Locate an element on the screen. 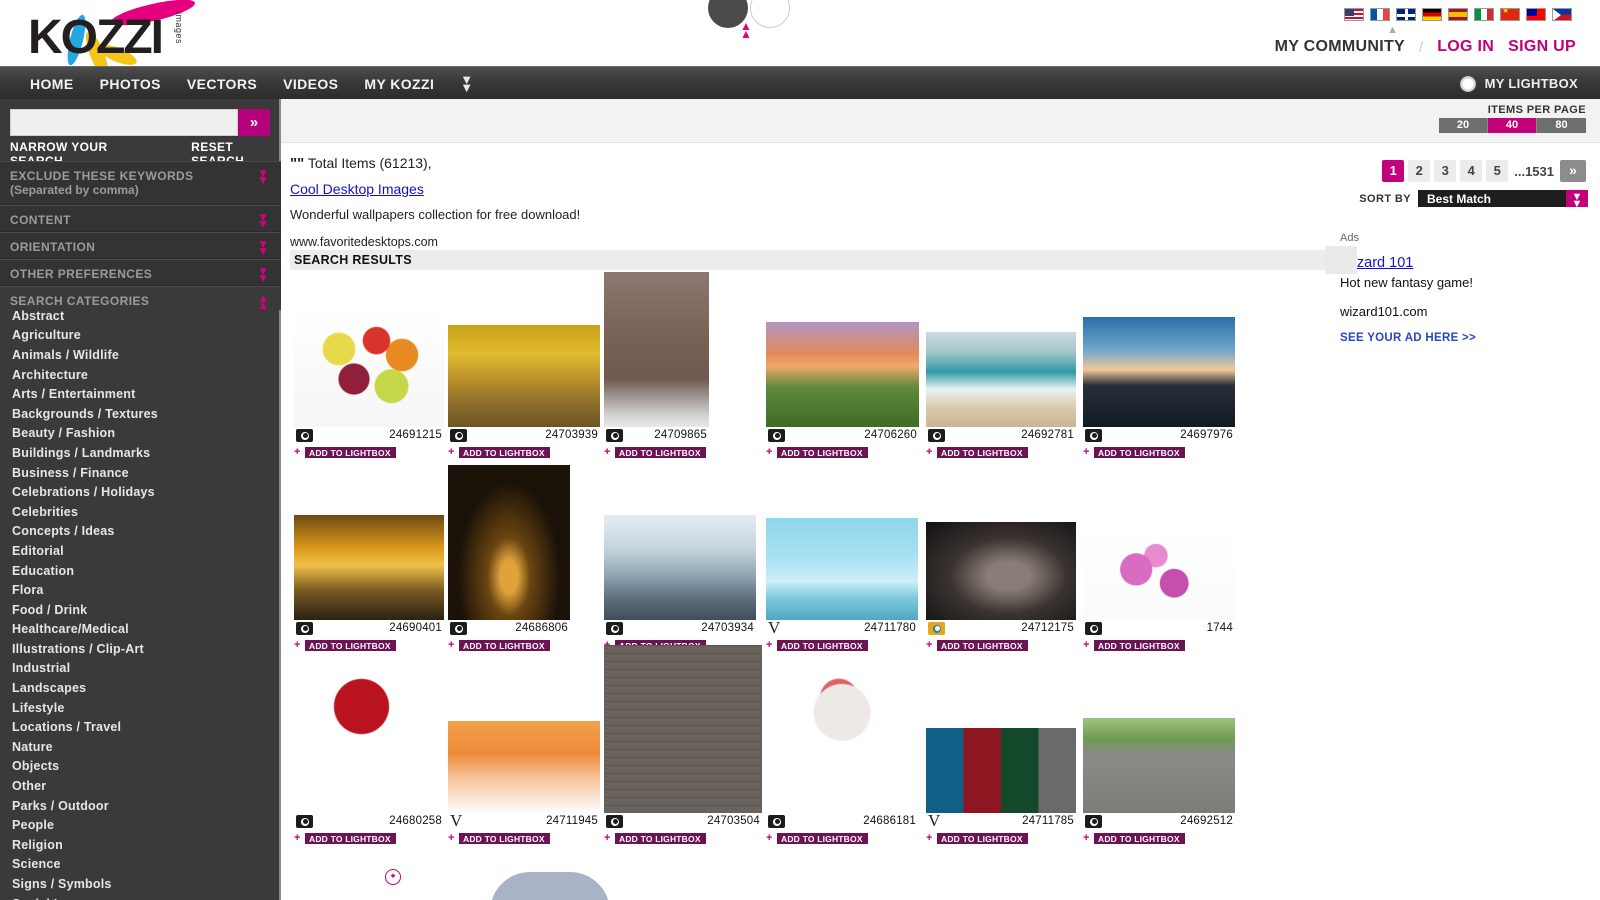 The height and width of the screenshot is (900, 1600). sort-select: Best Match ▼ ▼ is located at coordinates (1503, 200).